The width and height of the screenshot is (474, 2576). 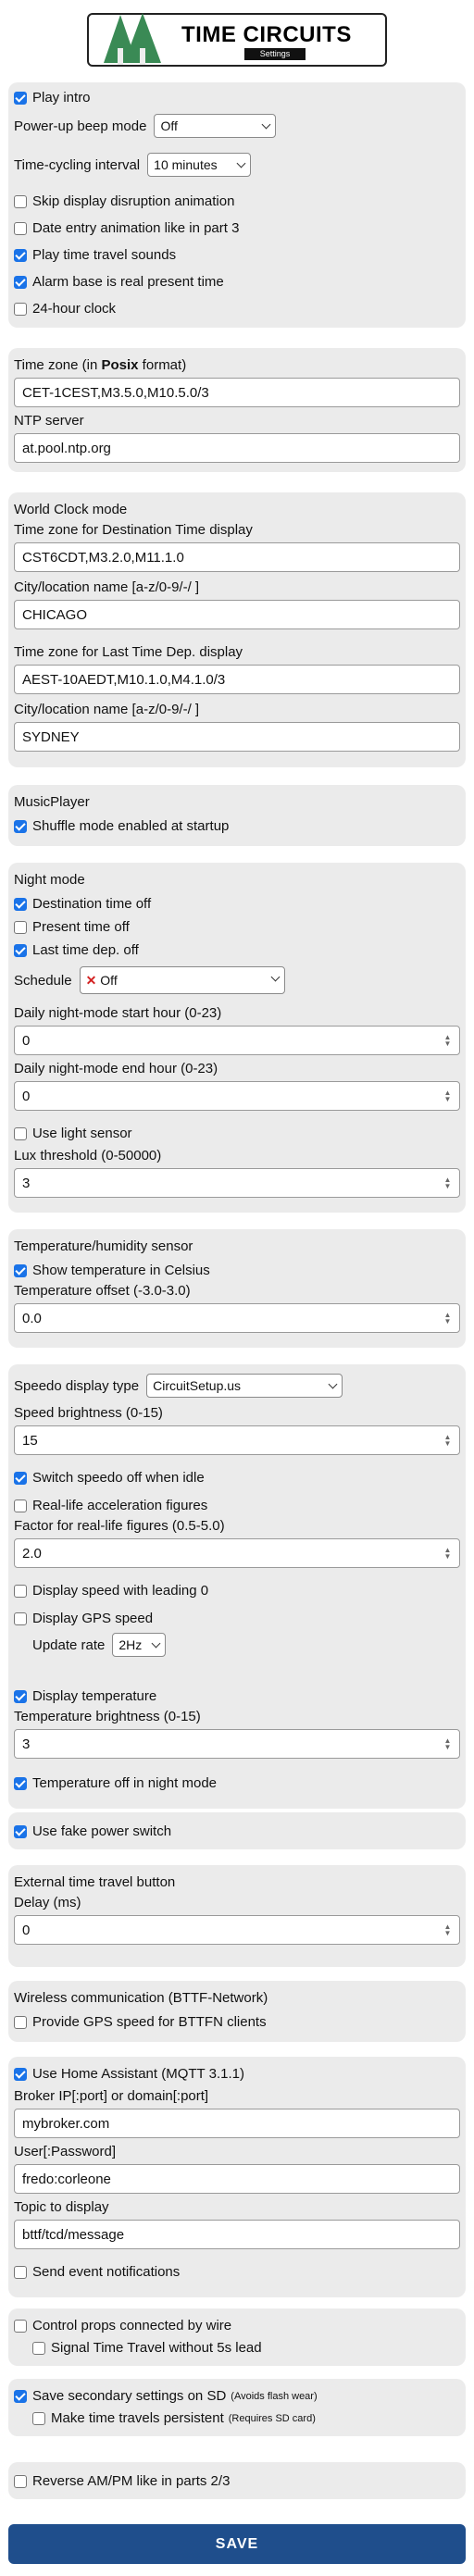 I want to click on ampm-checkbox: Reverse AM/PM like in parts 2/3, so click(x=122, y=2481).